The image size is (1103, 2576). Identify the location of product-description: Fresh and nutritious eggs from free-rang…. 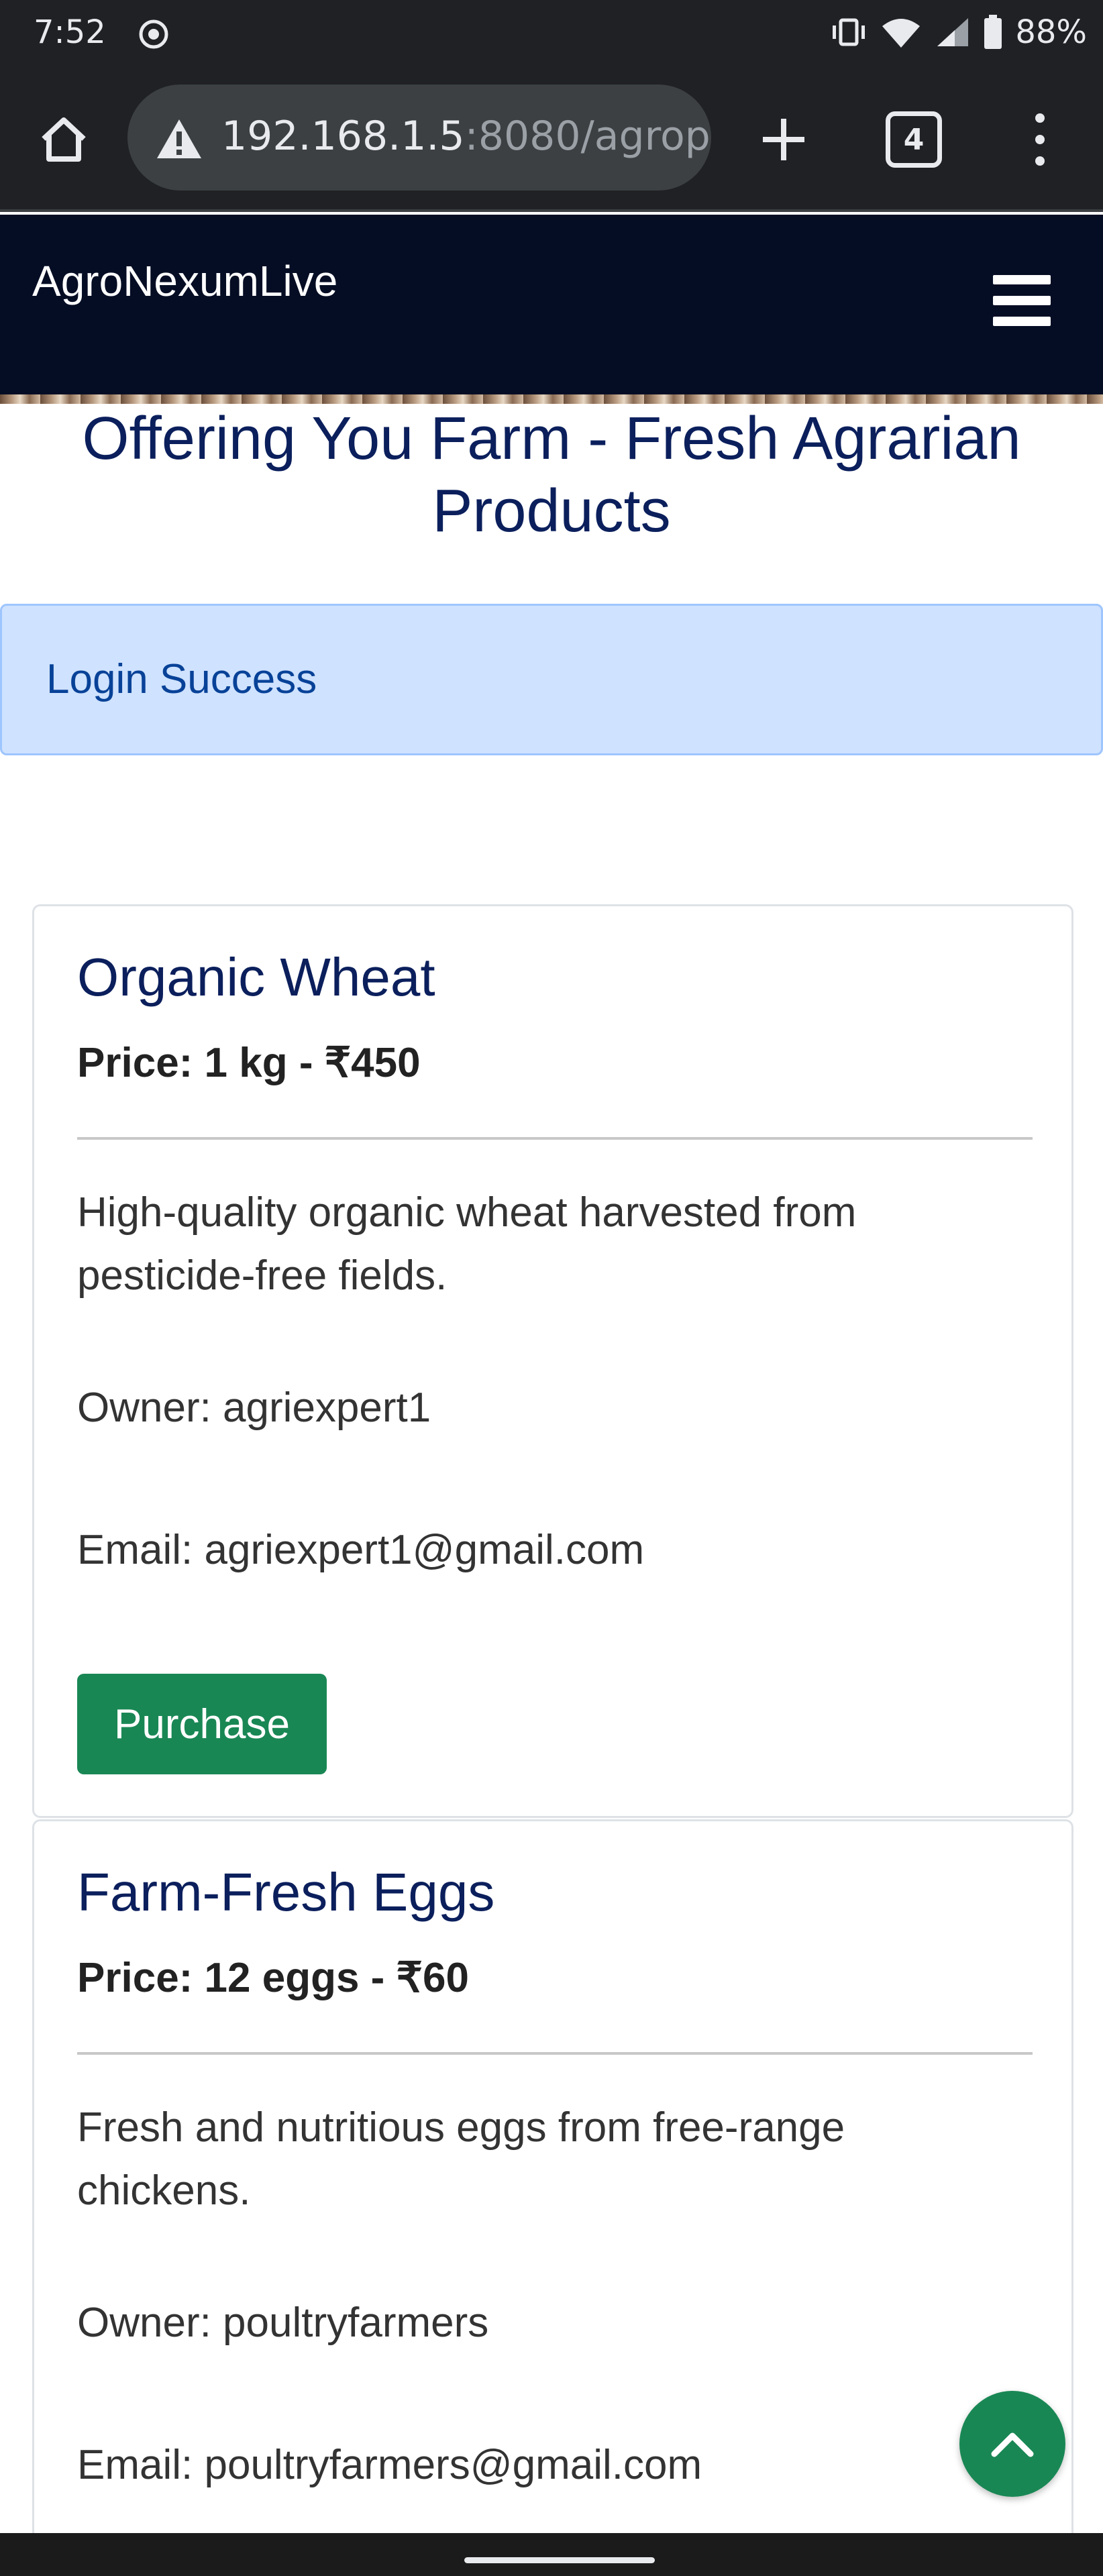
(461, 2159).